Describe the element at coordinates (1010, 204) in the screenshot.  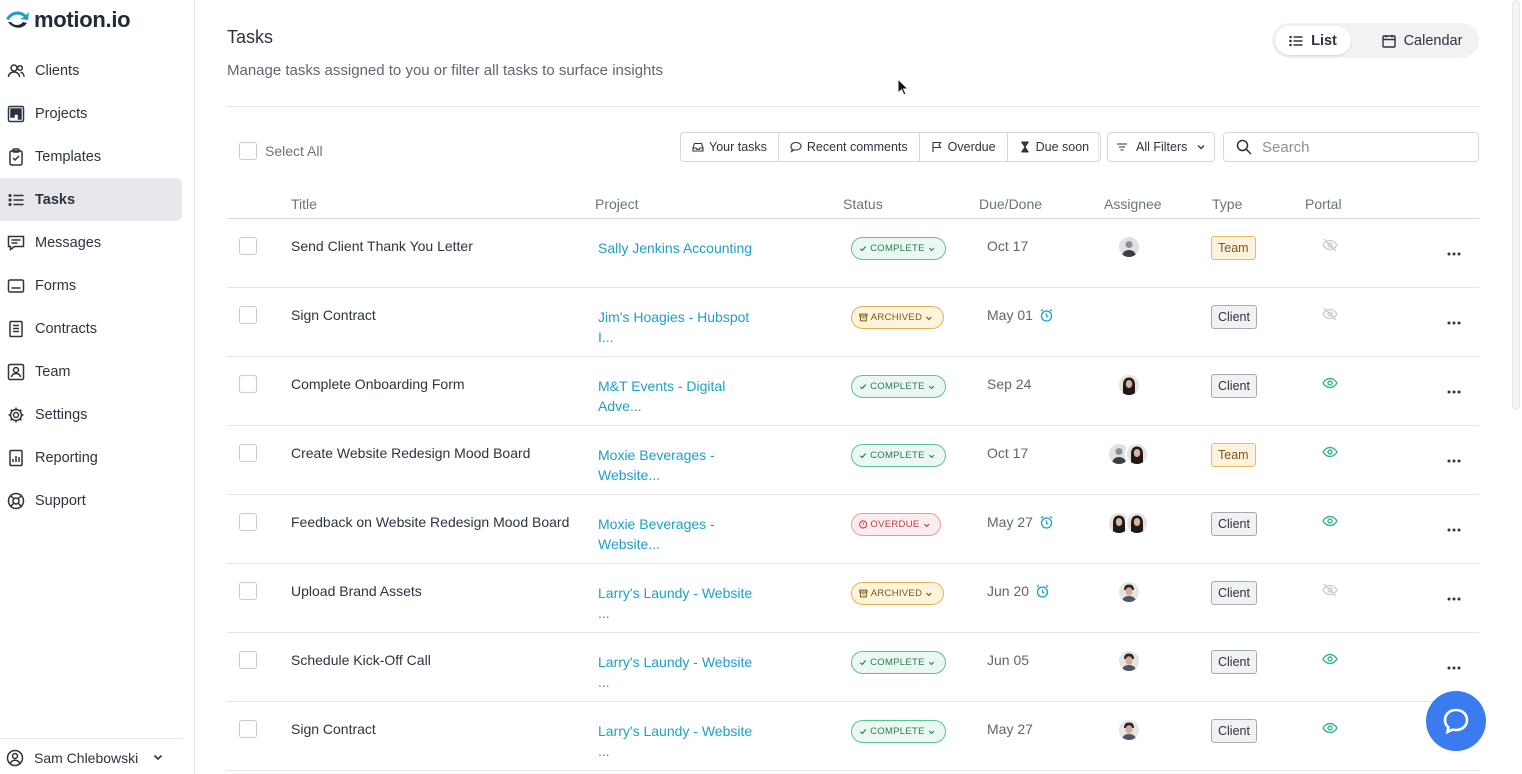
I see `column-header-due: Due/Done` at that location.